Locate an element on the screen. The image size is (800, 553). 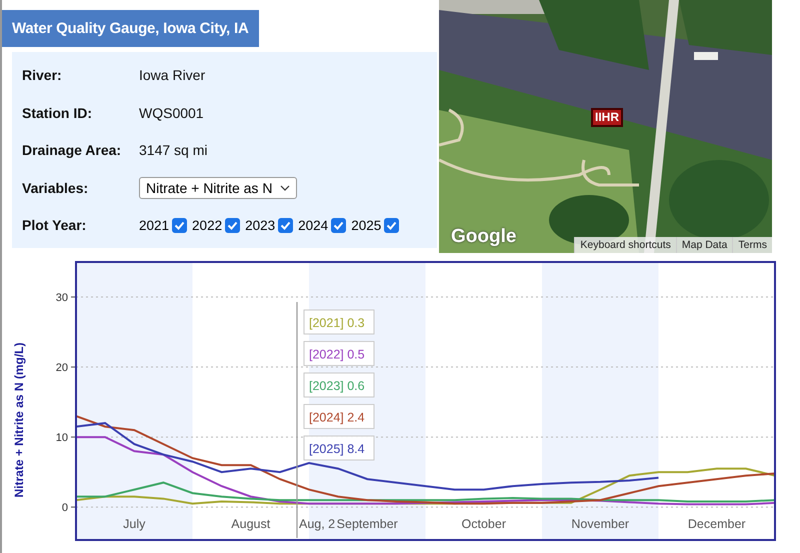
map-logo: Google is located at coordinates (483, 237).